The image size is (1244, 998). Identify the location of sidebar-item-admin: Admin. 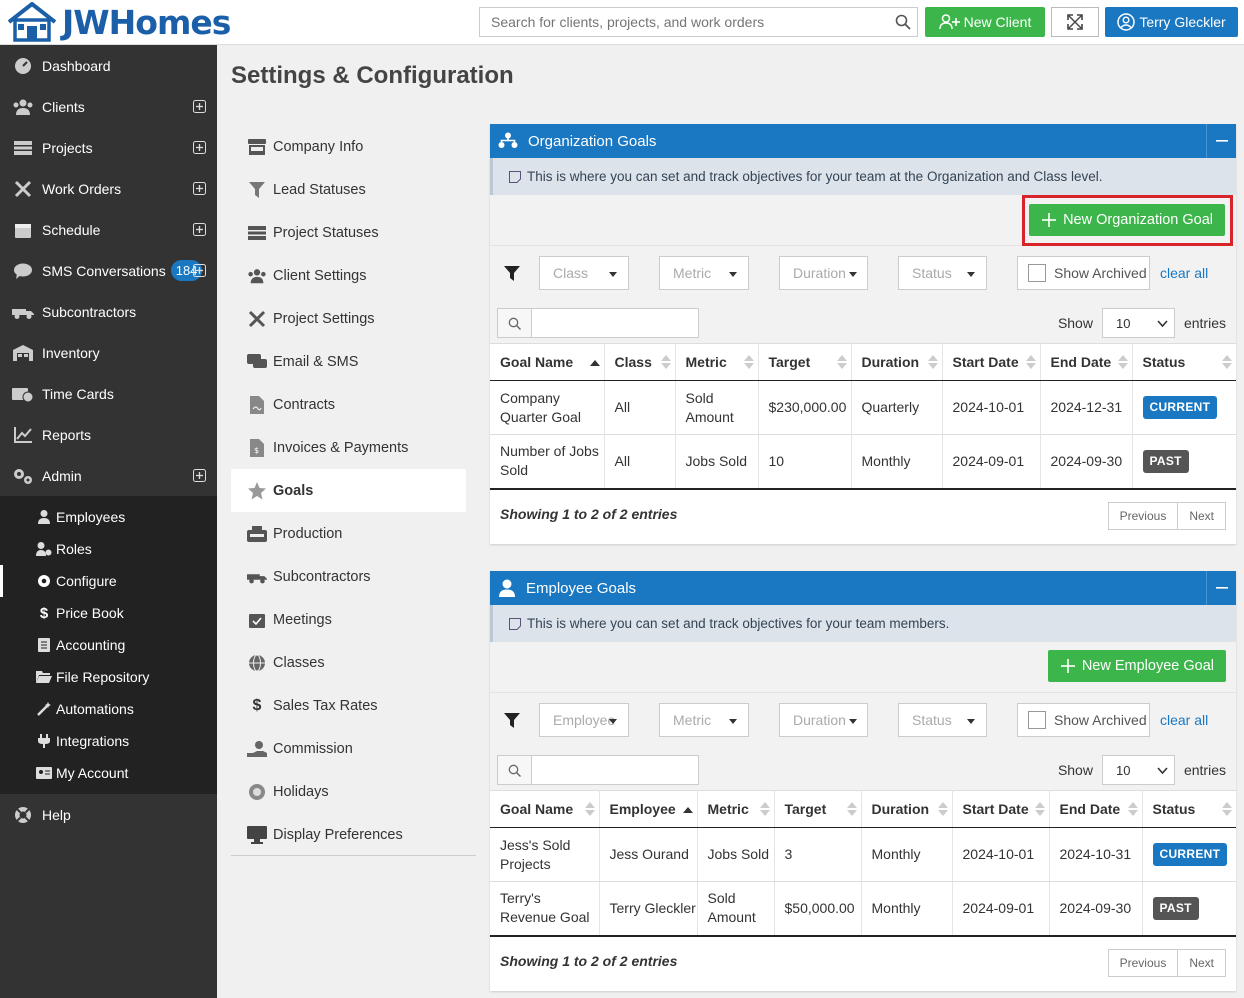
(108, 475).